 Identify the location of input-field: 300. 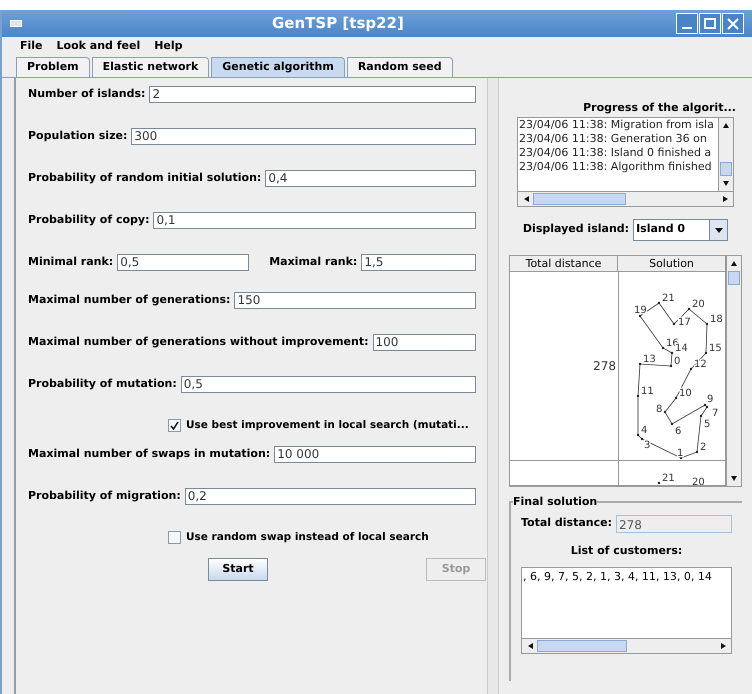
(303, 136).